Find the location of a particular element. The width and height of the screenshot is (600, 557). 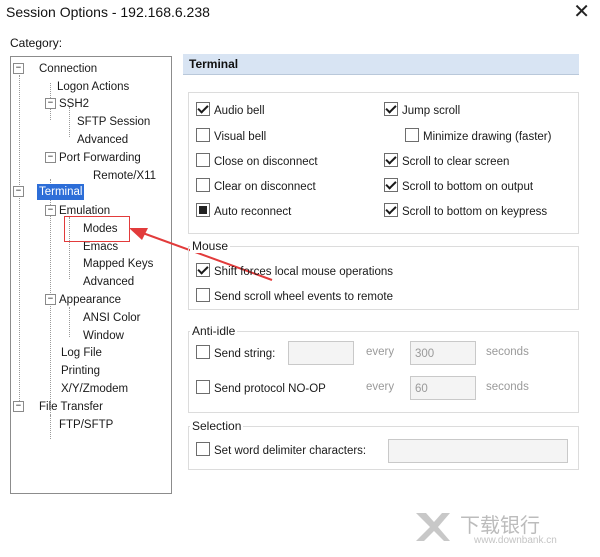

tree-item-mapped-keys: Mapped Keys is located at coordinates (118, 264).